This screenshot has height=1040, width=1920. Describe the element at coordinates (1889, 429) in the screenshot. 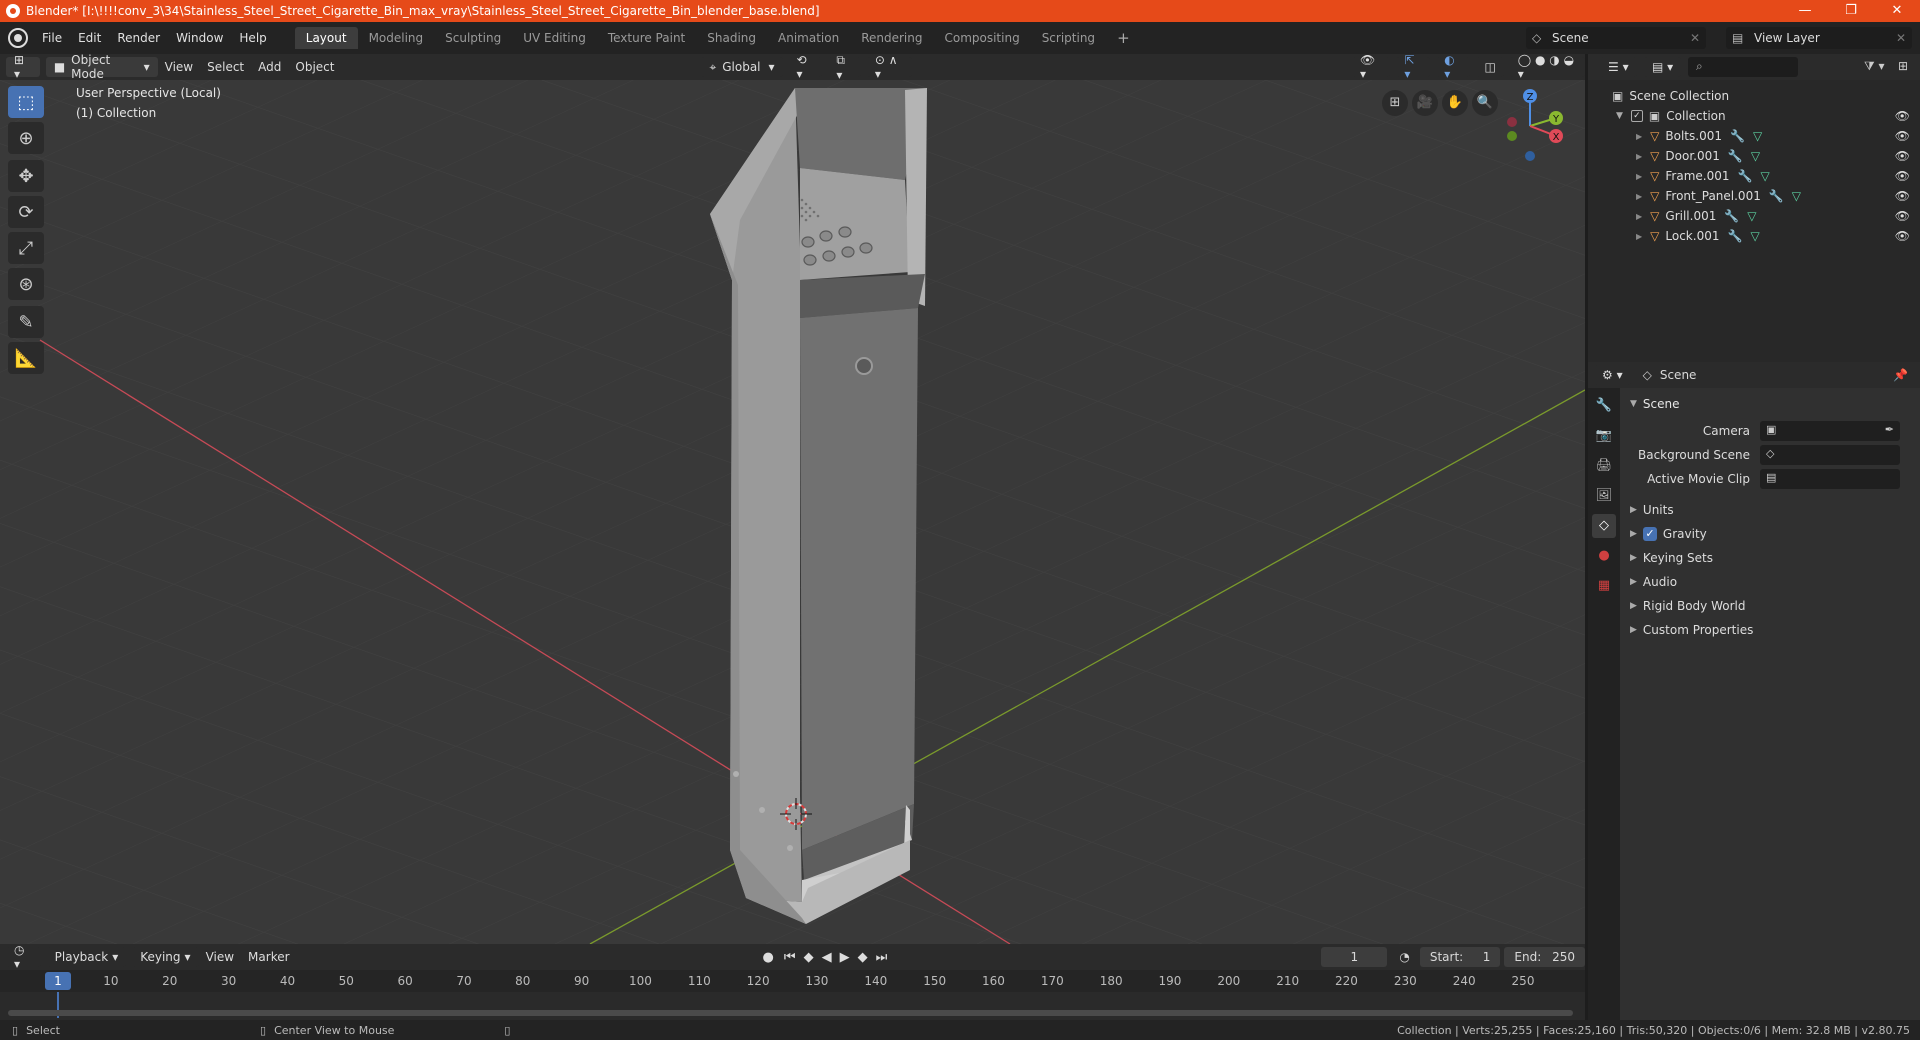

I see `eyedropper-icon: ✒` at that location.